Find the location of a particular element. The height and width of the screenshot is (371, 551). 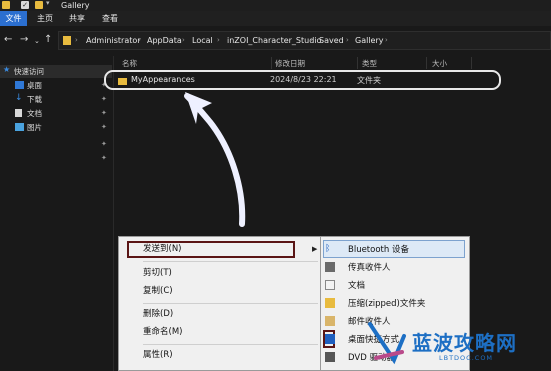

submenu-item-fax: 传真收件人 is located at coordinates (369, 267).